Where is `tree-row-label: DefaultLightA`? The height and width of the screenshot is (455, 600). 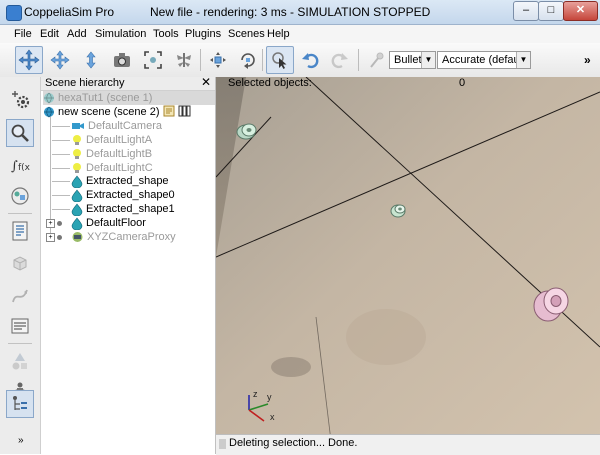
tree-row-label: DefaultLightA is located at coordinates (119, 140).